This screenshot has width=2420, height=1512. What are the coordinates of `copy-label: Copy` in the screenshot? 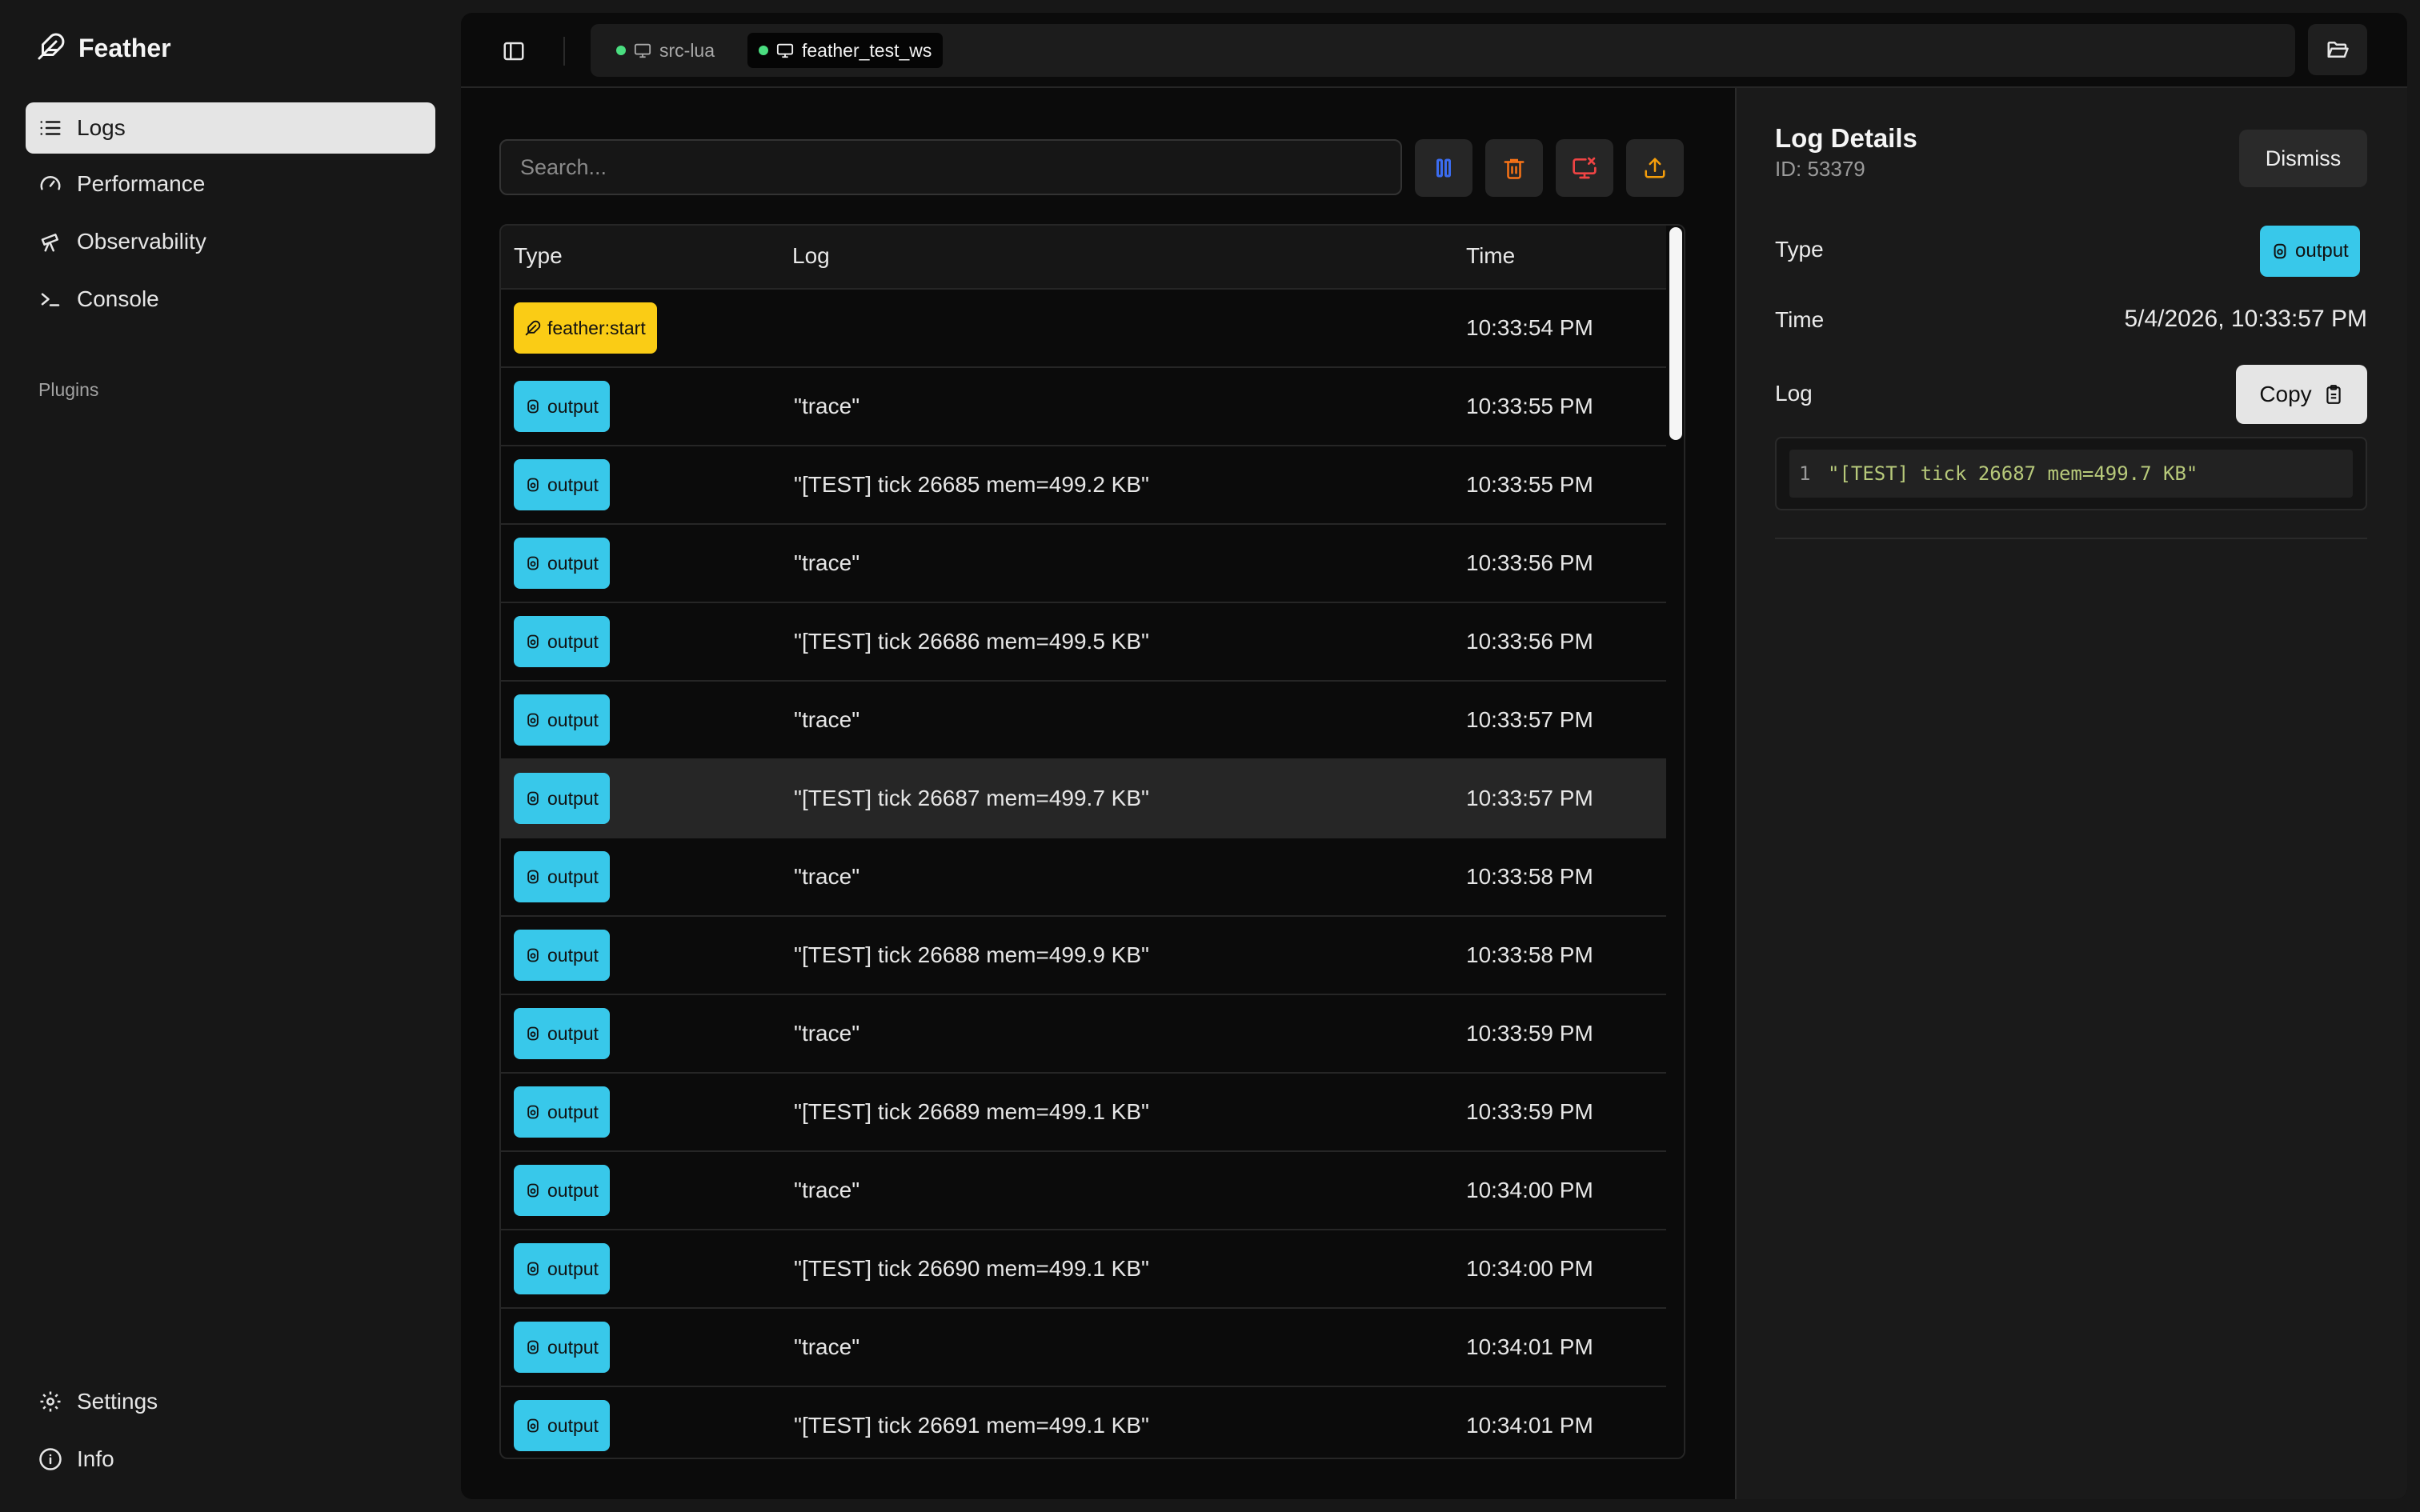 It's located at (2285, 394).